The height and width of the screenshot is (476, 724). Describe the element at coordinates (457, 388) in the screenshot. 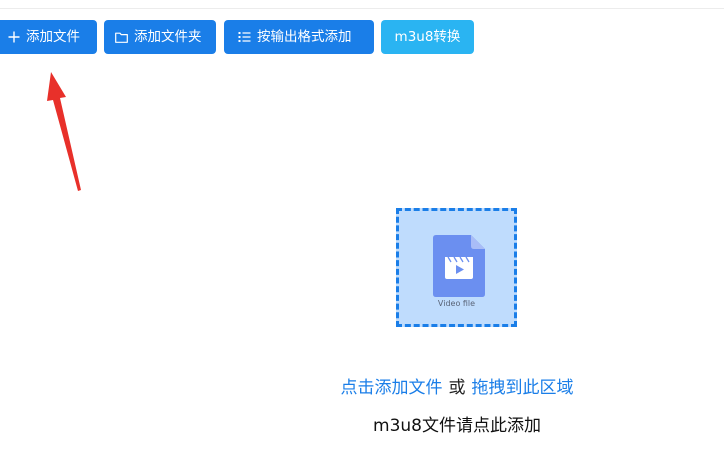

I see `or-text: 或` at that location.